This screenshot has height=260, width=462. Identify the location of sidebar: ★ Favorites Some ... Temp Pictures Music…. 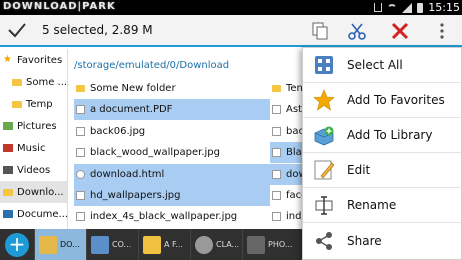
(34, 139).